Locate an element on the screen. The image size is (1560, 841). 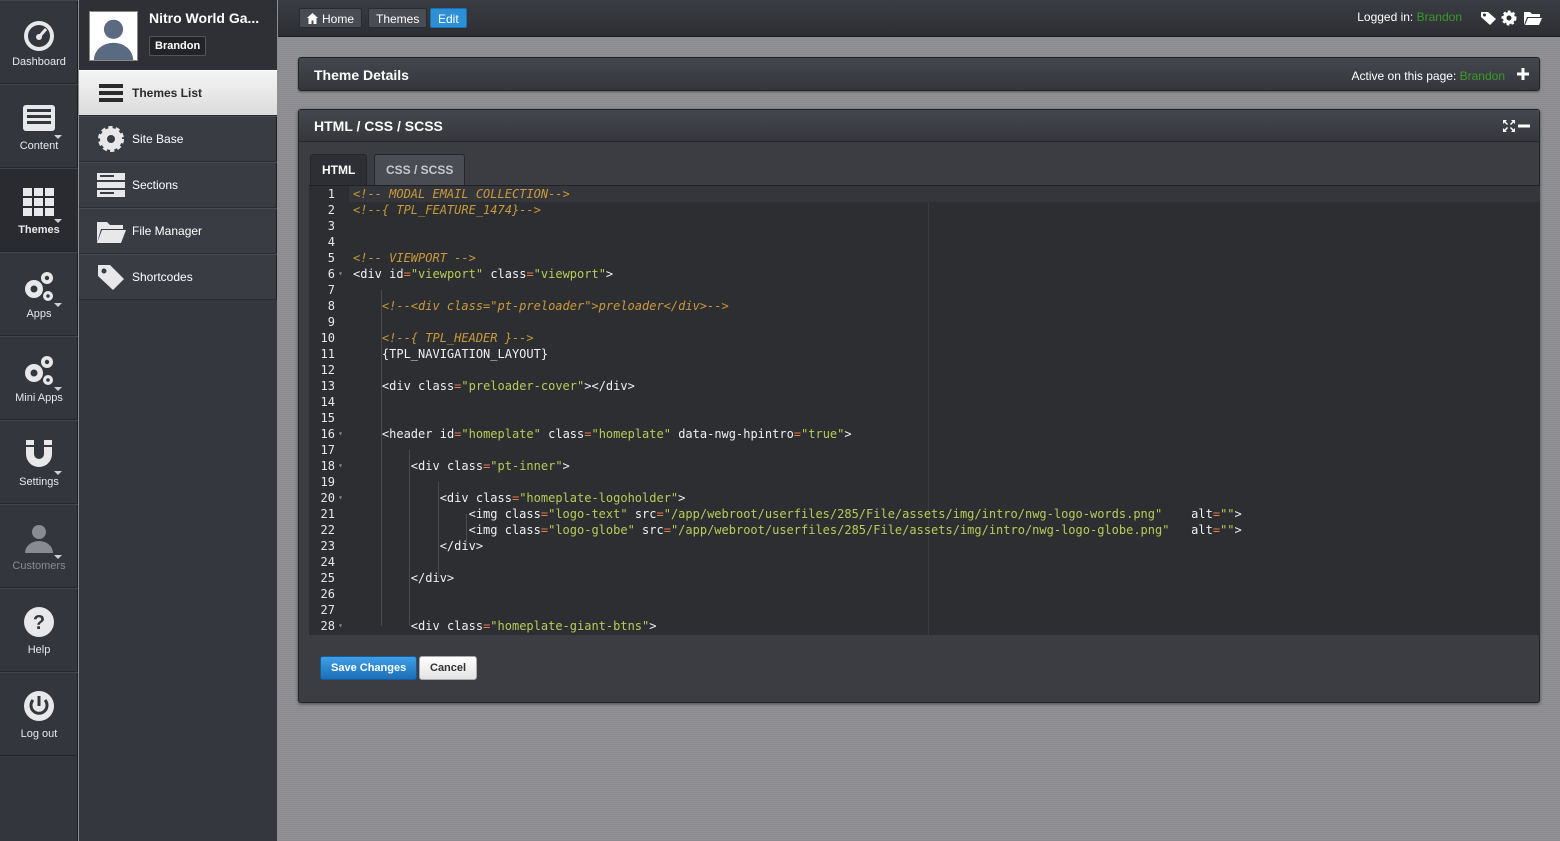
subnav-item-site-base: Site Base is located at coordinates (178, 139).